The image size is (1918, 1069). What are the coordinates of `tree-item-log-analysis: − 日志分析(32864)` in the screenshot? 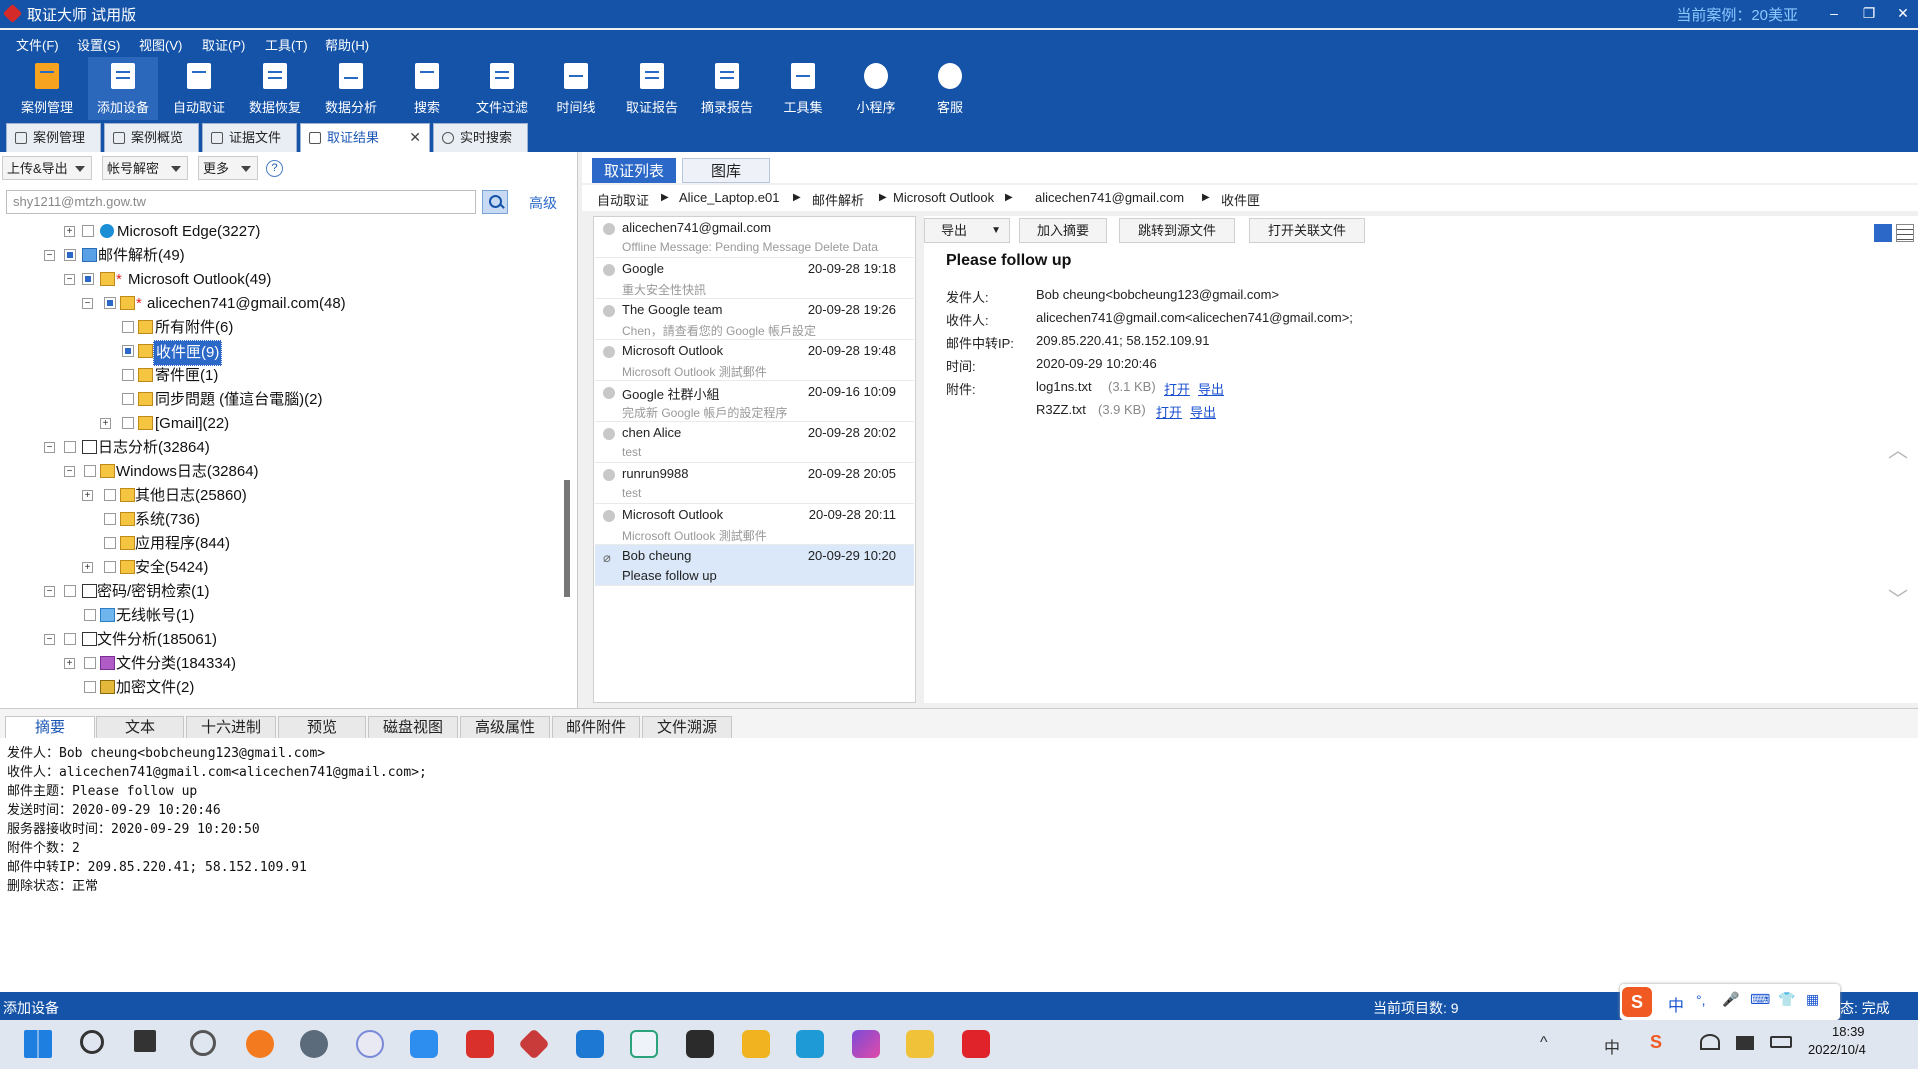 It's located at (280, 448).